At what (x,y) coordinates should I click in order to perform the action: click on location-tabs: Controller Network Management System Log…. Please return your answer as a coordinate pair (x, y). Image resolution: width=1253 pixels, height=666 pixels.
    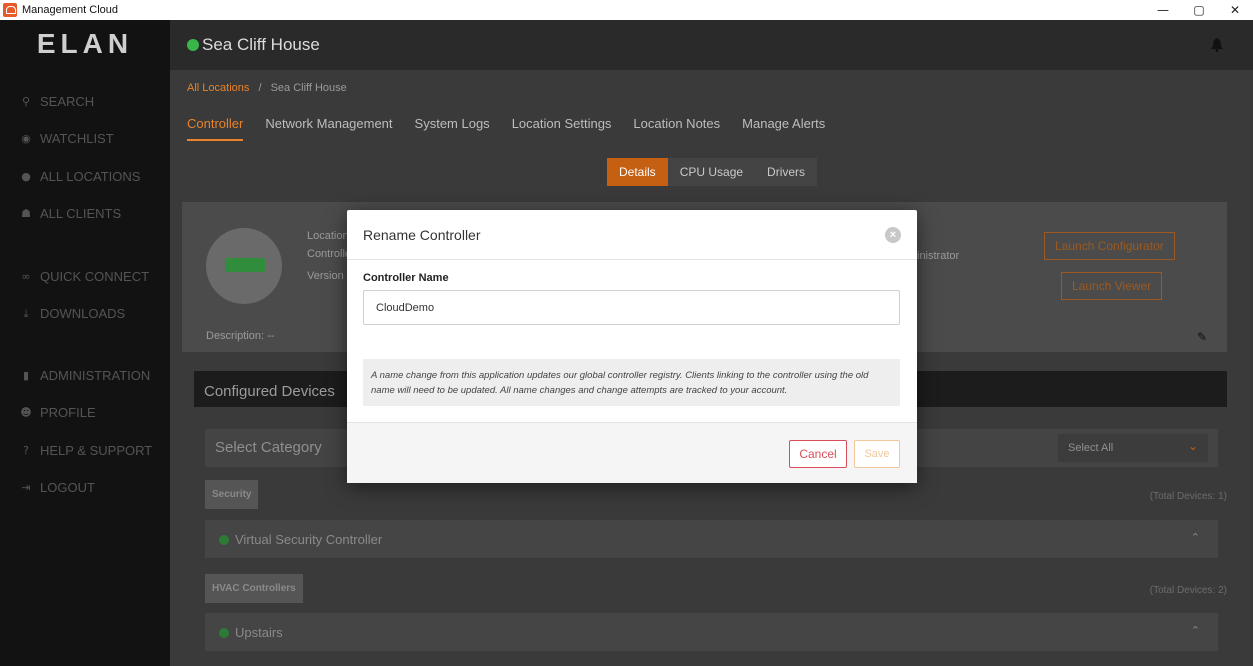
    Looking at the image, I should click on (506, 128).